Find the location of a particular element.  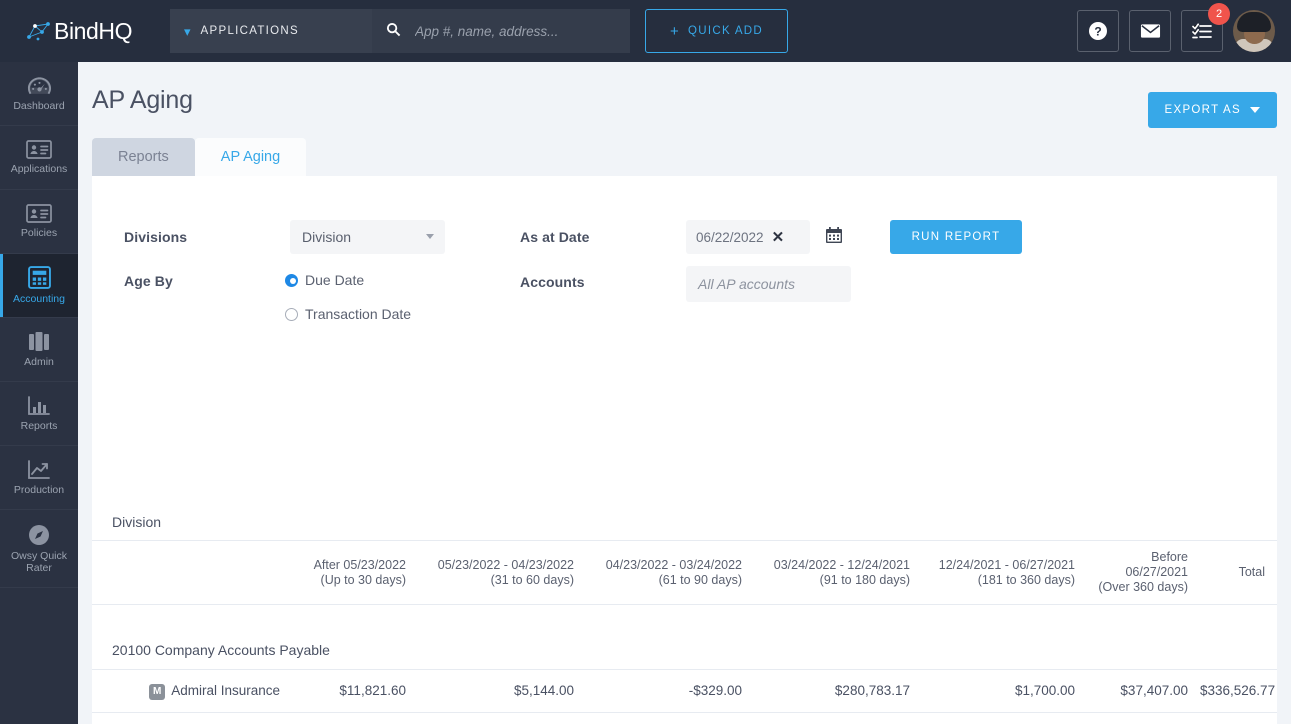

search-icon is located at coordinates (393, 31).